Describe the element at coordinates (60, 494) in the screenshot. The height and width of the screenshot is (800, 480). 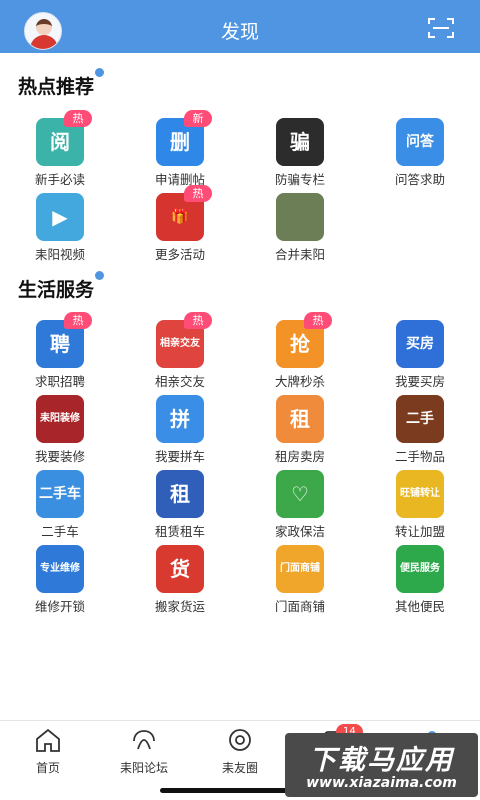
I see `used-car-glyph: 二手车` at that location.